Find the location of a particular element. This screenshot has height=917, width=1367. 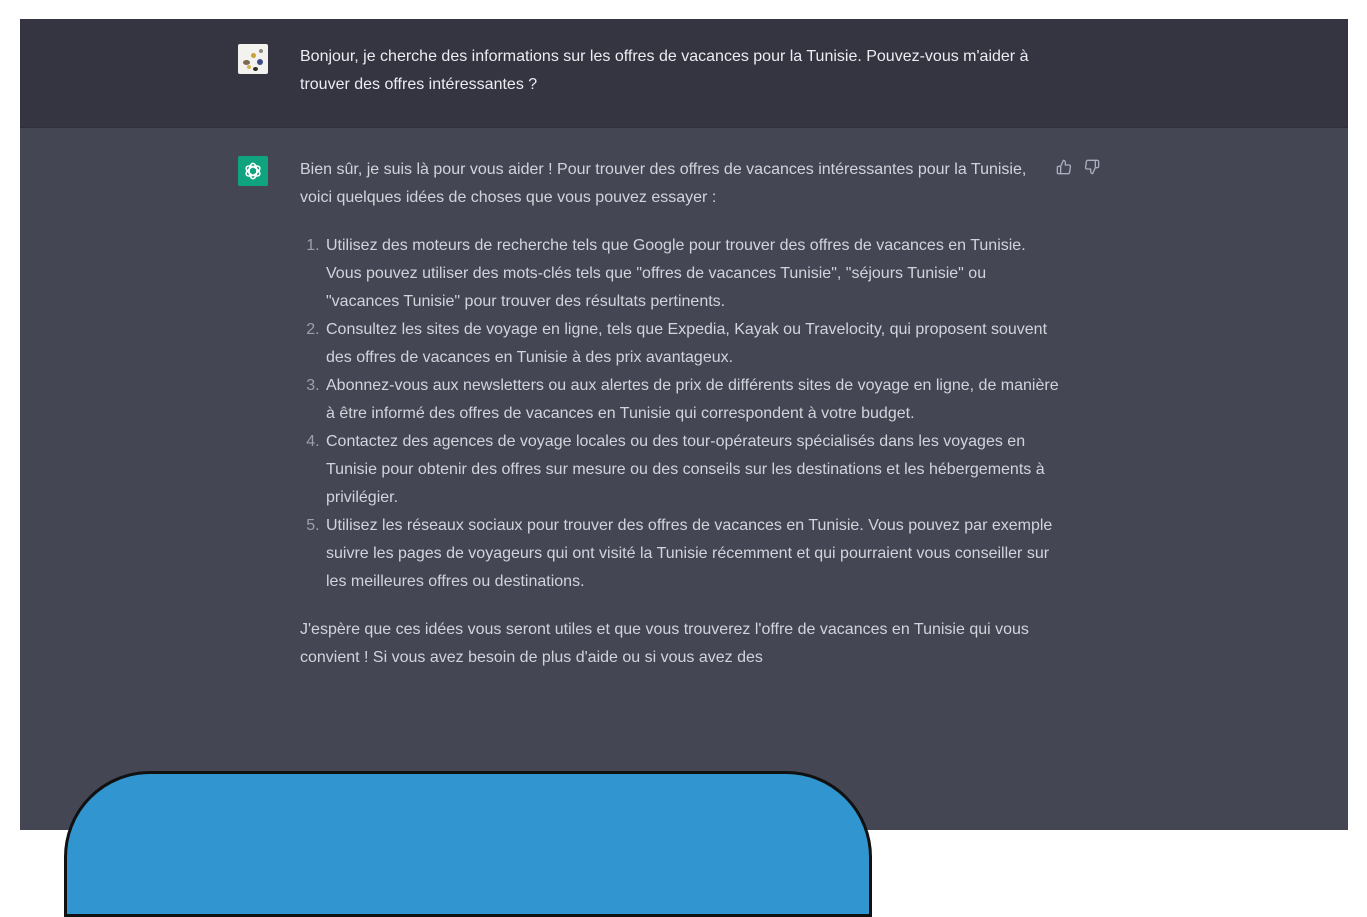

overlay-shape is located at coordinates (468, 844).